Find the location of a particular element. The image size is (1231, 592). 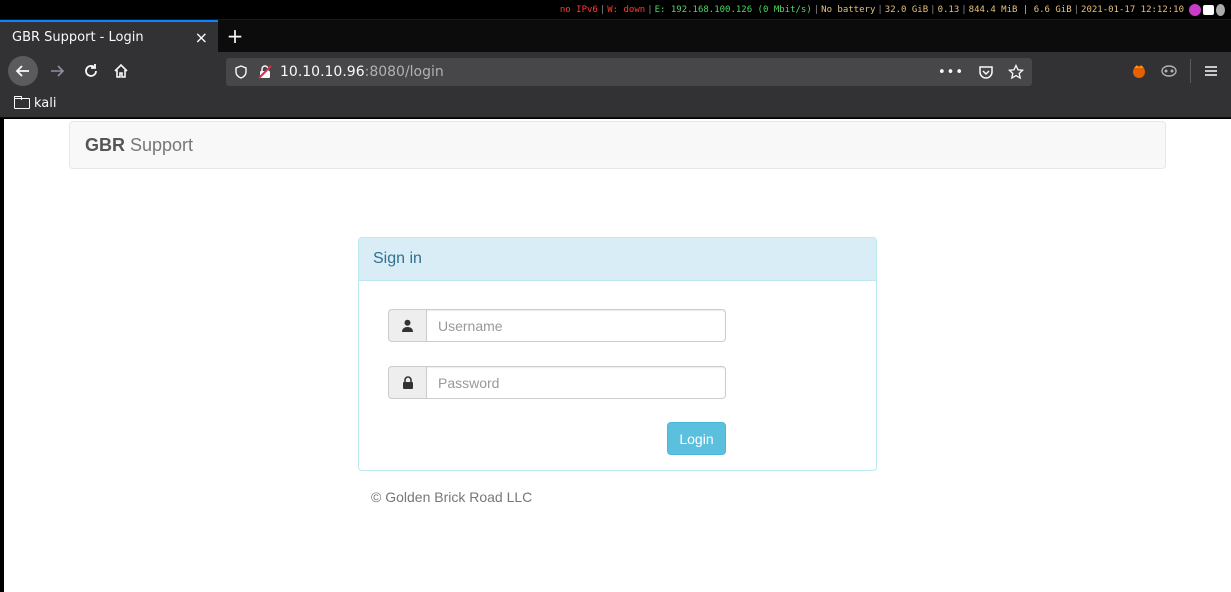

ethernet-status: E: 192.168.100.126 (0 Mbit/s) is located at coordinates (733, 9).